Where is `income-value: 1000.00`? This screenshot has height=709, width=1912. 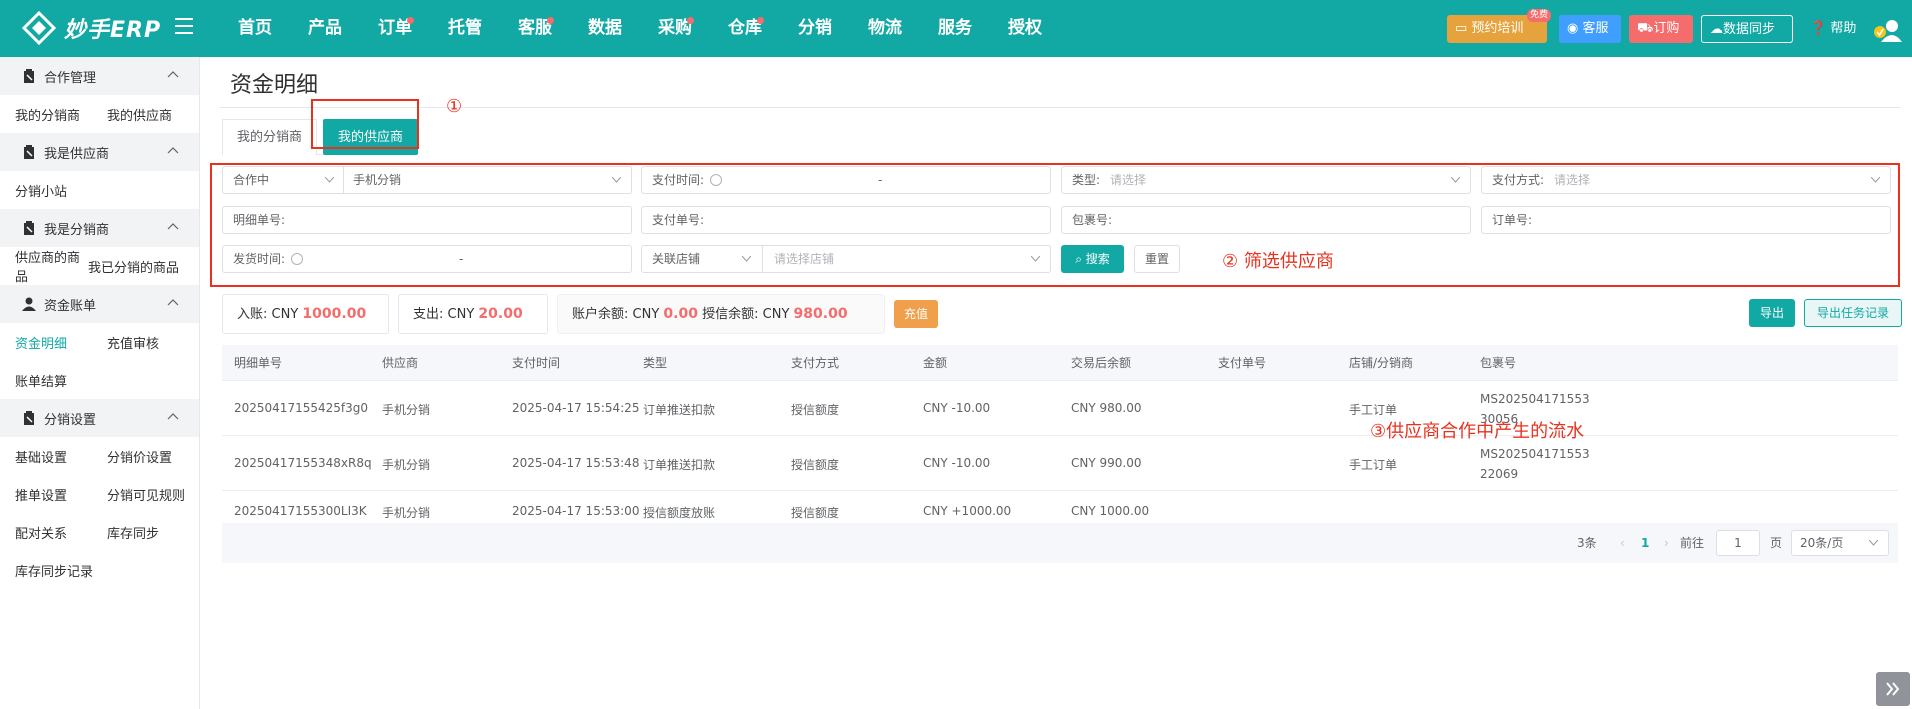 income-value: 1000.00 is located at coordinates (334, 314).